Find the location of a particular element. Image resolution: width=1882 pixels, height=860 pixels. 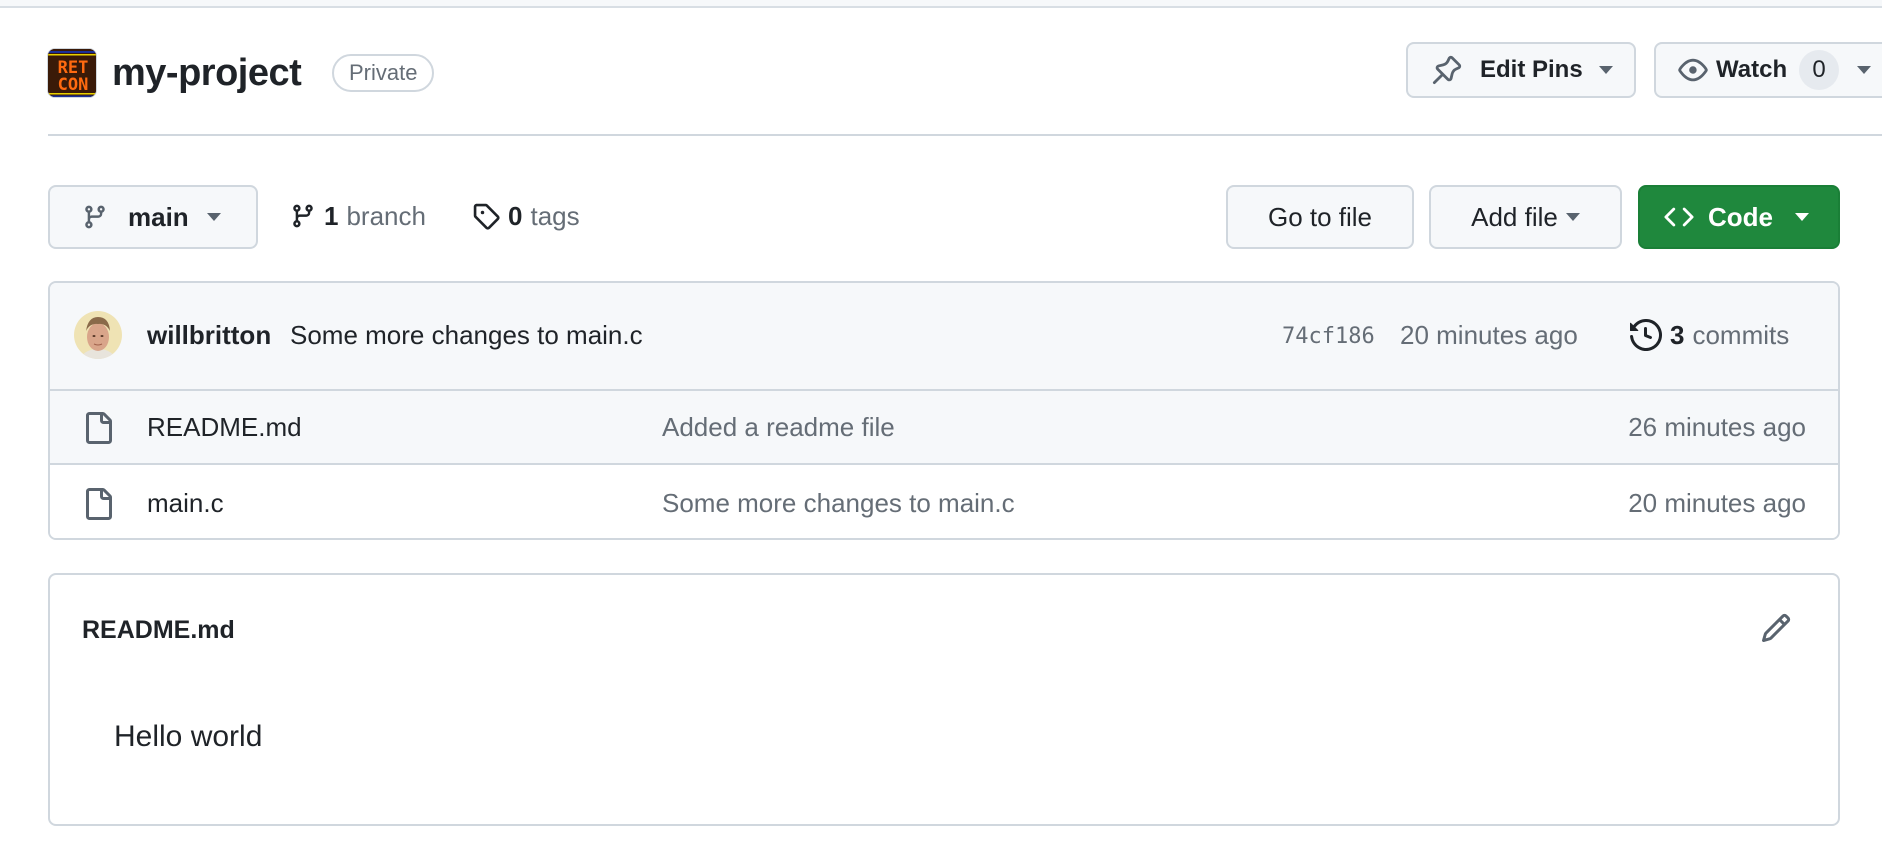

edit-readme-button is located at coordinates (1776, 630).